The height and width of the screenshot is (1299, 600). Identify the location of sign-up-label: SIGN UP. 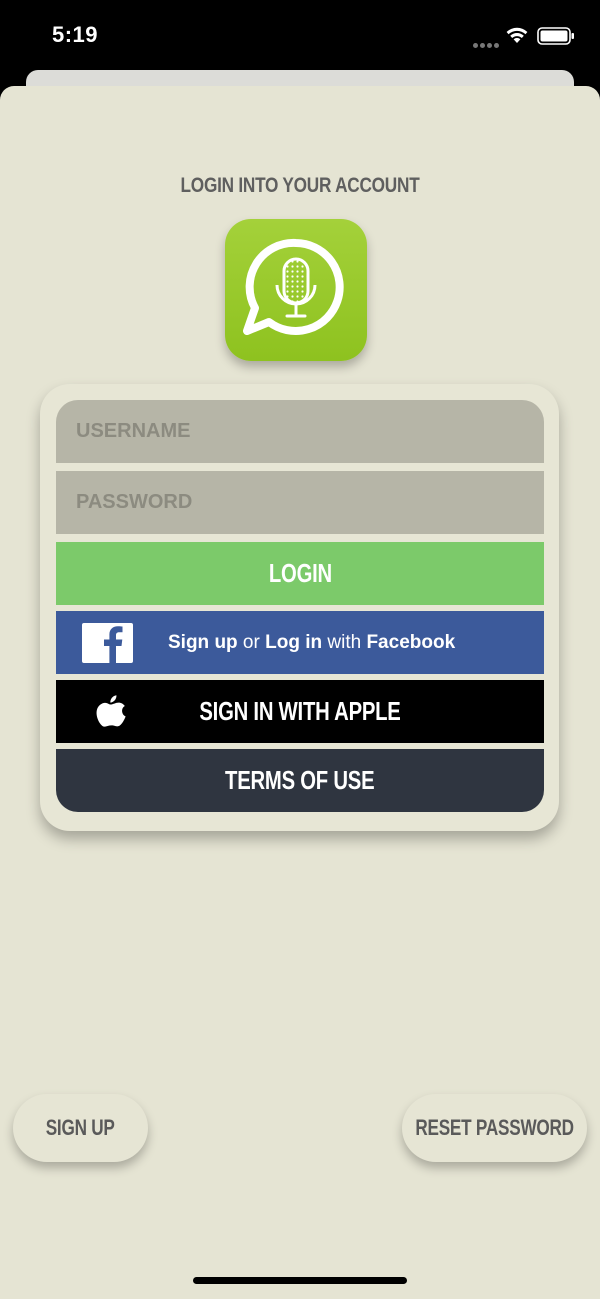
(80, 1127).